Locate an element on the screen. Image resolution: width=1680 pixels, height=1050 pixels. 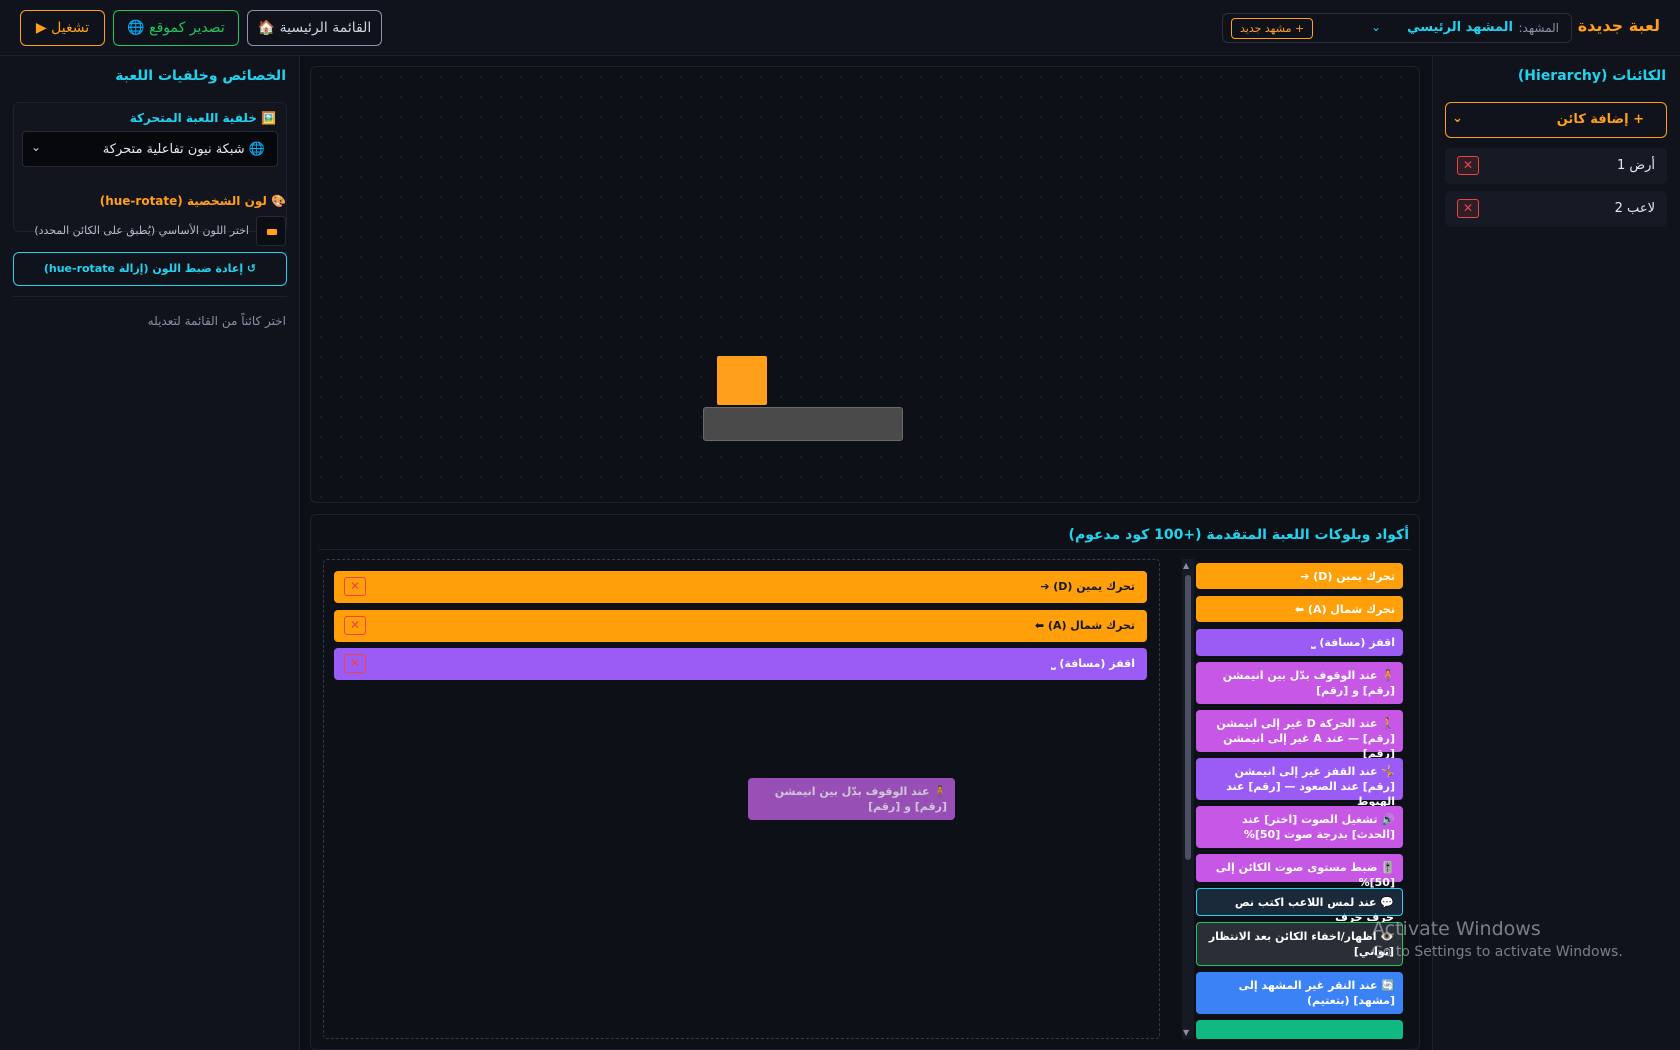
palette-scrollbar: ▲ ▼ is located at coordinates (1188, 799).